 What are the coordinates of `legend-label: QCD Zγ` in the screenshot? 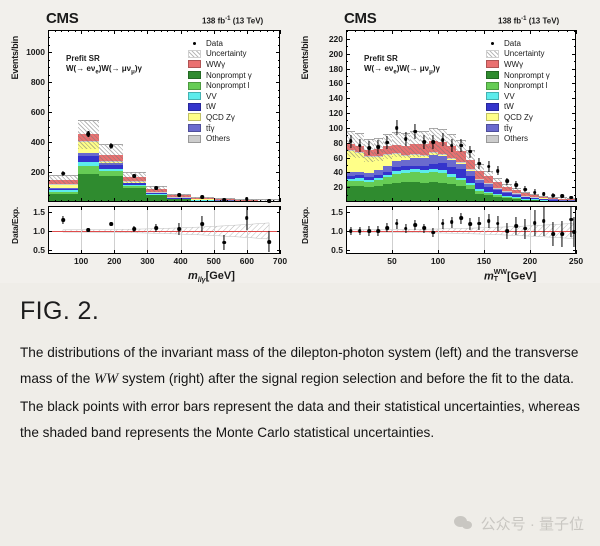 It's located at (220, 117).